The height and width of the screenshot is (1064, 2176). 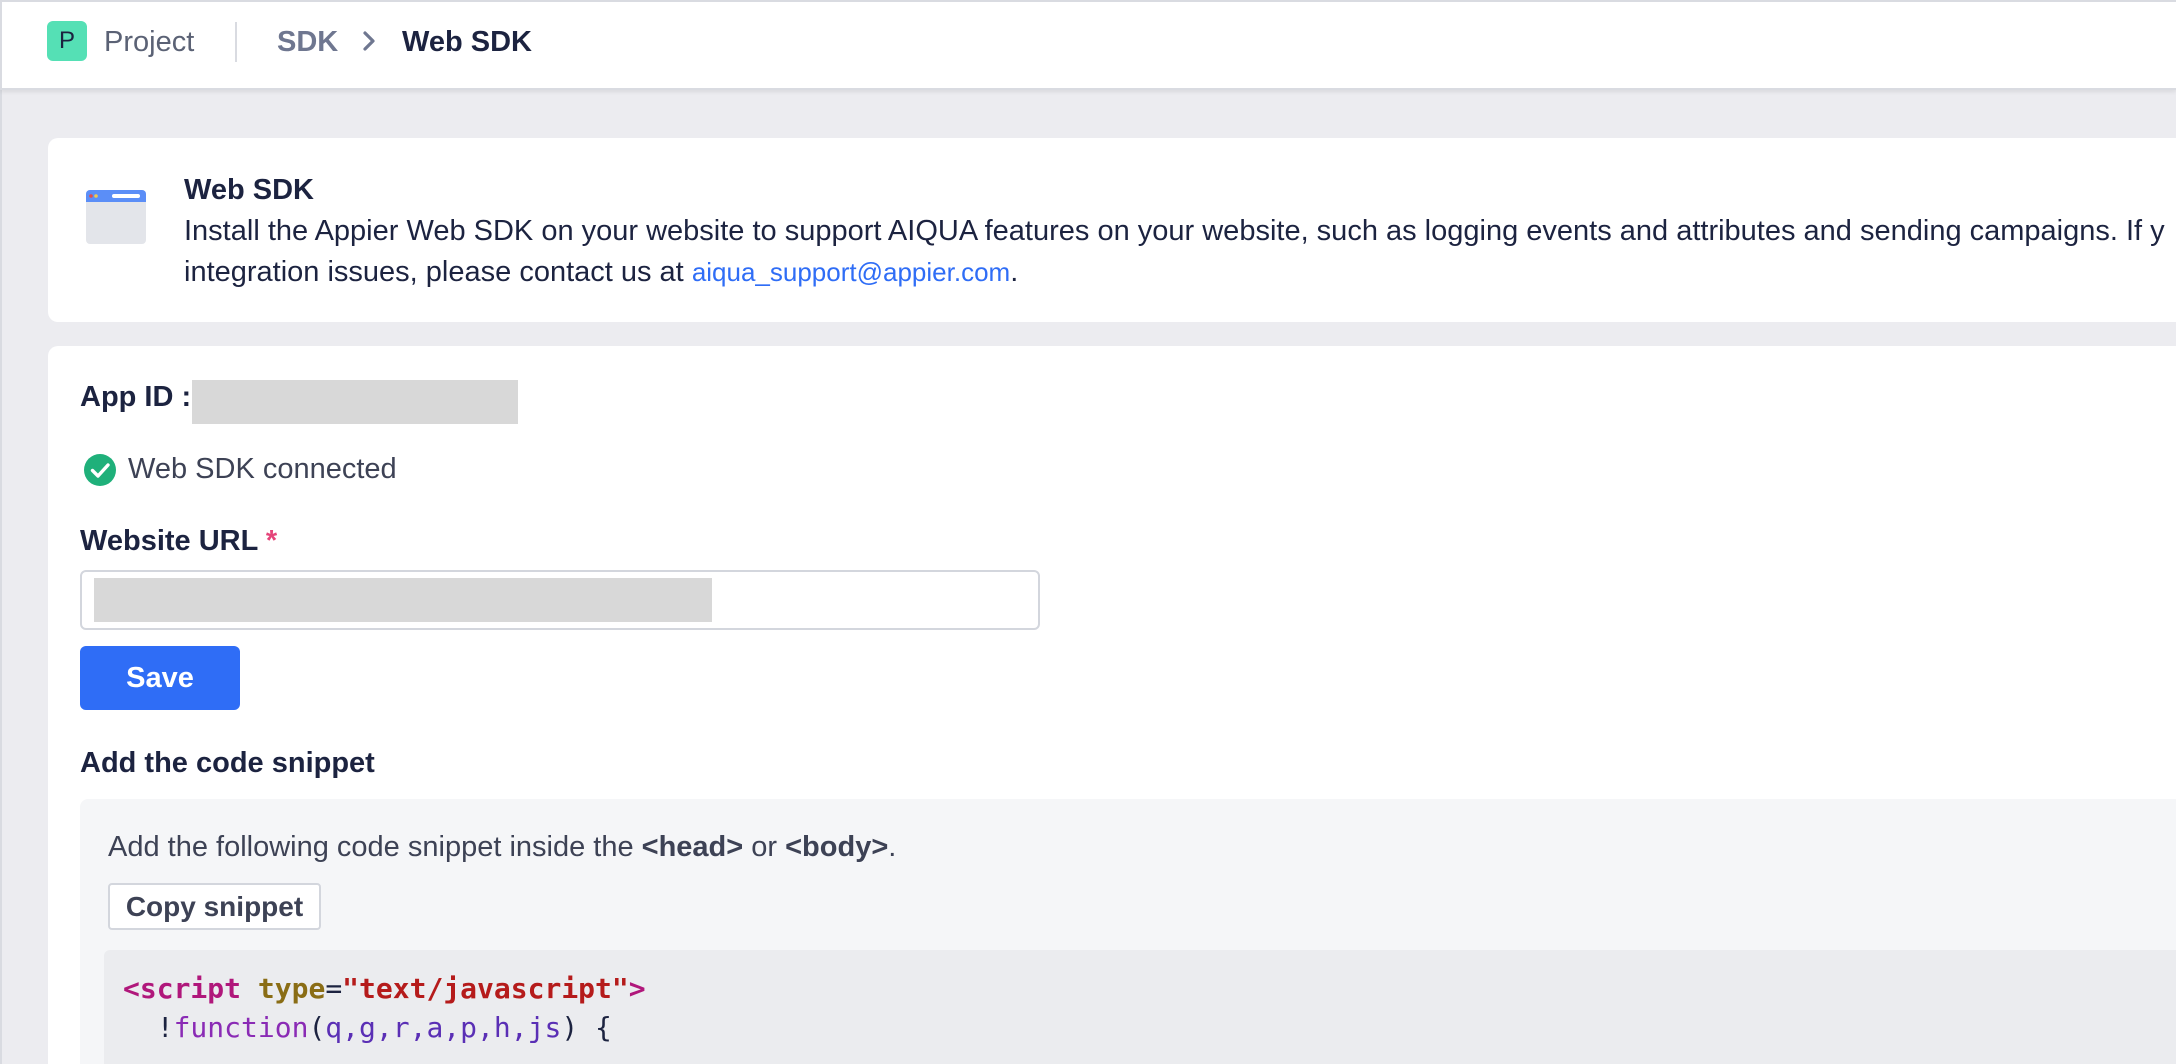 What do you see at coordinates (317, 1027) in the screenshot?
I see `code-paren-open: (` at bounding box center [317, 1027].